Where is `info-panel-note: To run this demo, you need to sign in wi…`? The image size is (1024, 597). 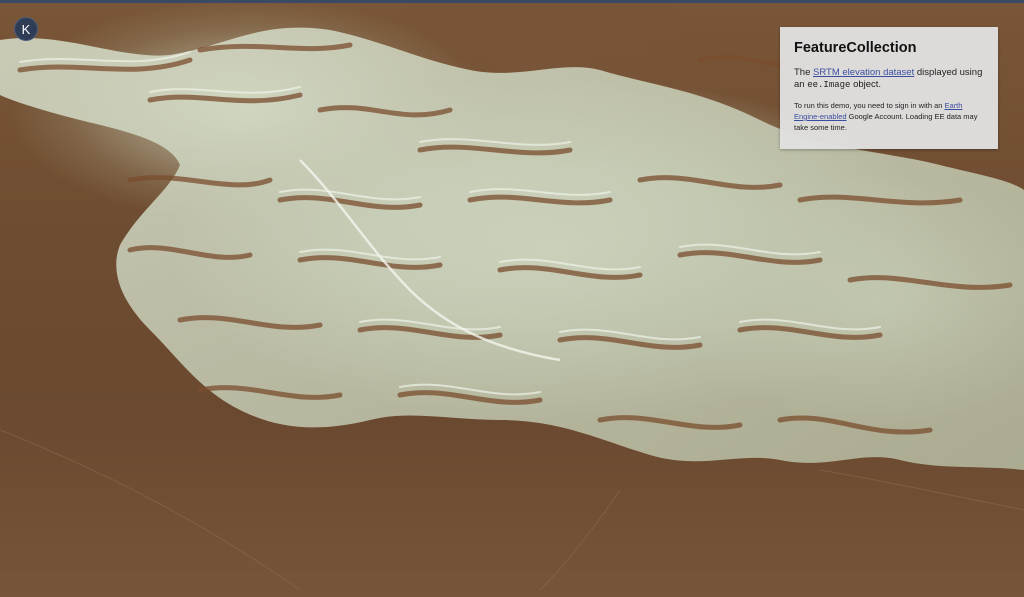 info-panel-note: To run this demo, you need to sign in wi… is located at coordinates (889, 116).